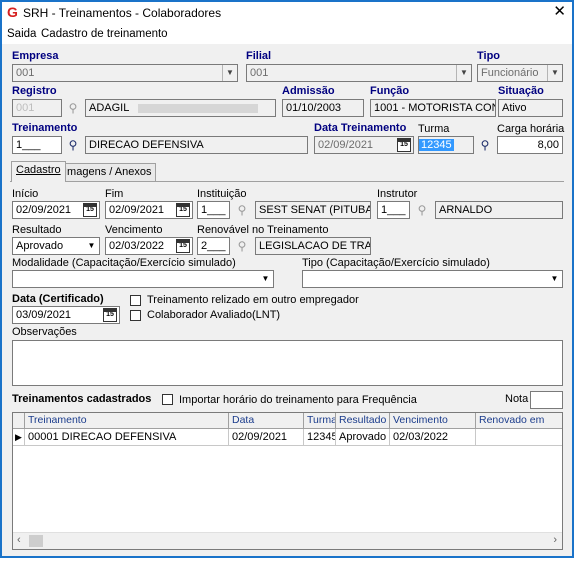 The width and height of the screenshot is (578, 562). Describe the element at coordinates (531, 129) in the screenshot. I see `carga-horaria-label: Carga horária` at that location.